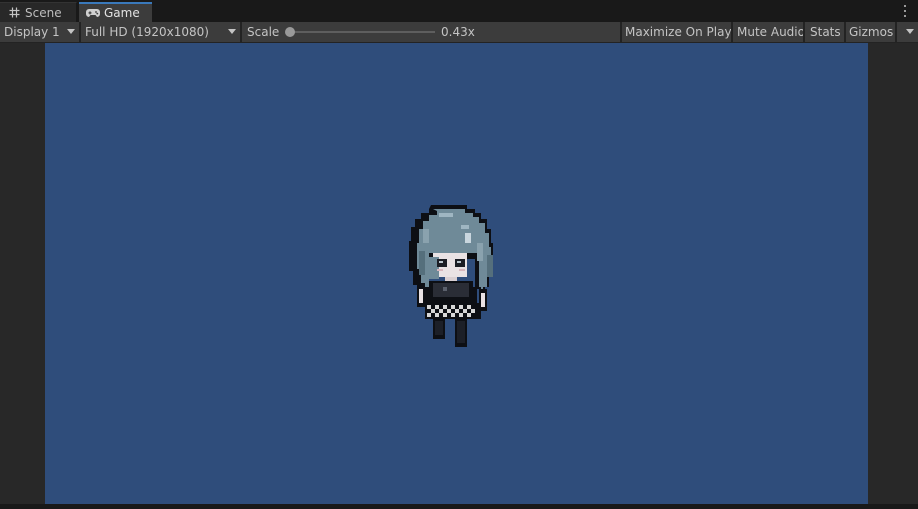 Image resolution: width=918 pixels, height=509 pixels. I want to click on stats-toggle: Stats, so click(825, 32).